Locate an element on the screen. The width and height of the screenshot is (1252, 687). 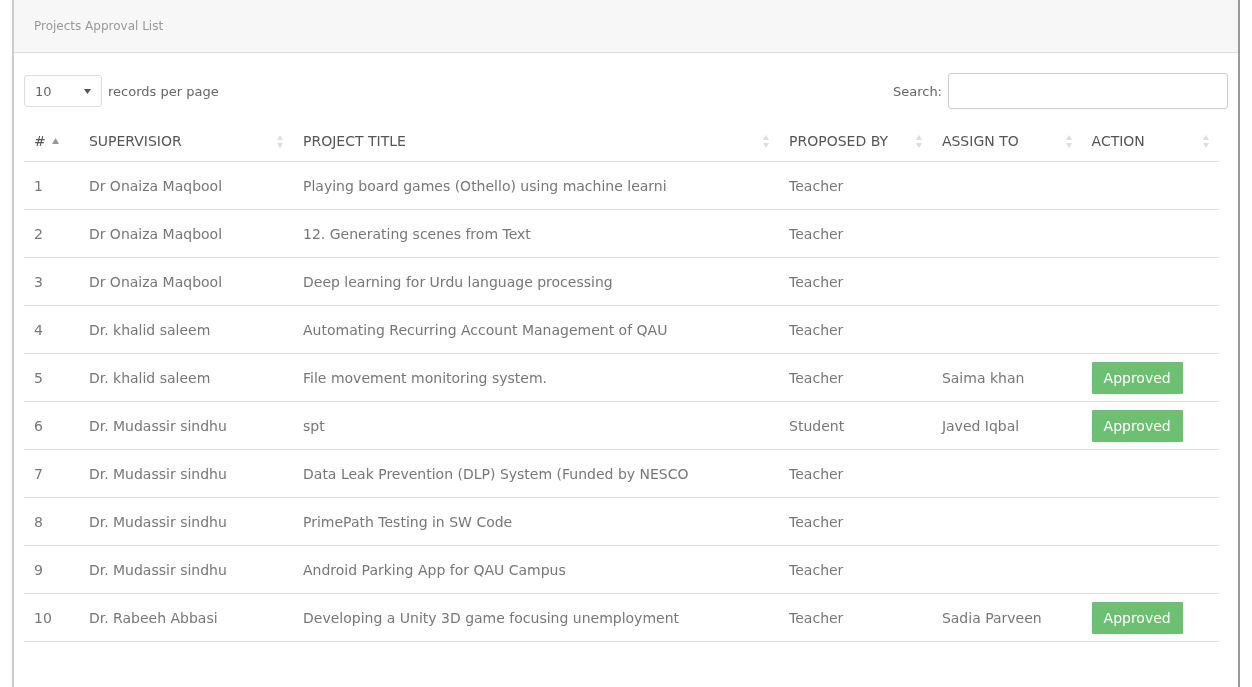
table-cell: Sadia Parveen is located at coordinates (991, 617).